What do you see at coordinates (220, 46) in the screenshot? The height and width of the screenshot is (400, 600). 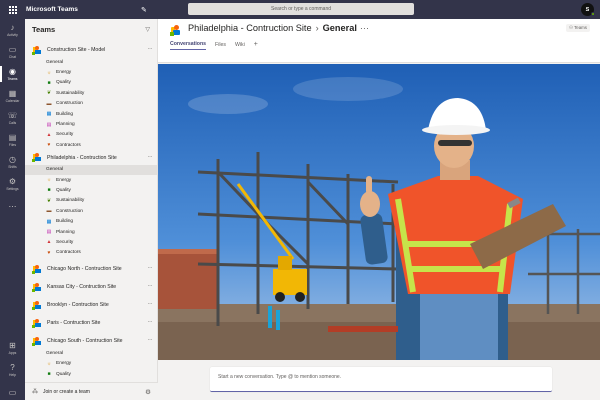 I see `tab-files: Files` at bounding box center [220, 46].